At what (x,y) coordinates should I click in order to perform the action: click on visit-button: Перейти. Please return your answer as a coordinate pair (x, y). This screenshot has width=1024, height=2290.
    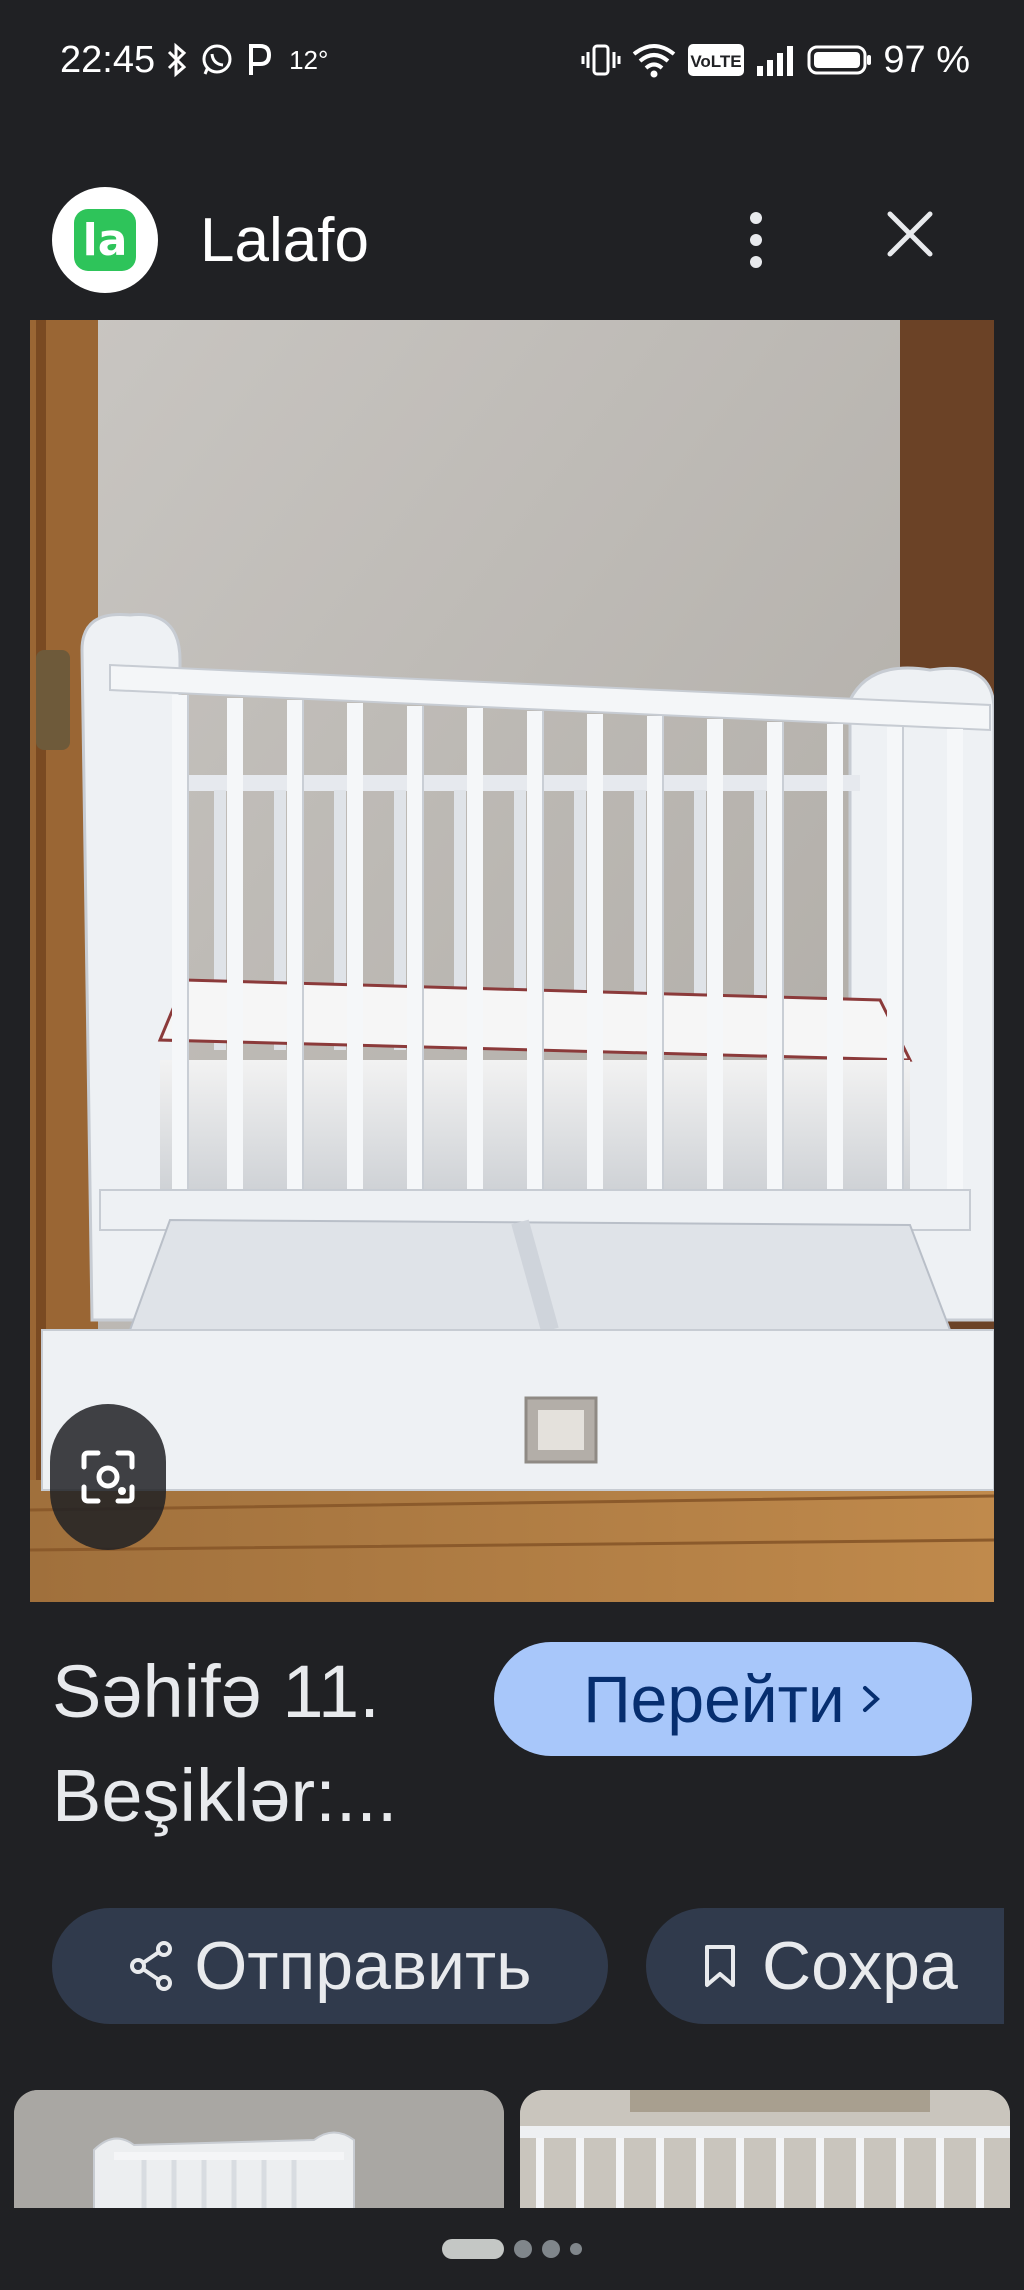
    Looking at the image, I should click on (733, 1699).